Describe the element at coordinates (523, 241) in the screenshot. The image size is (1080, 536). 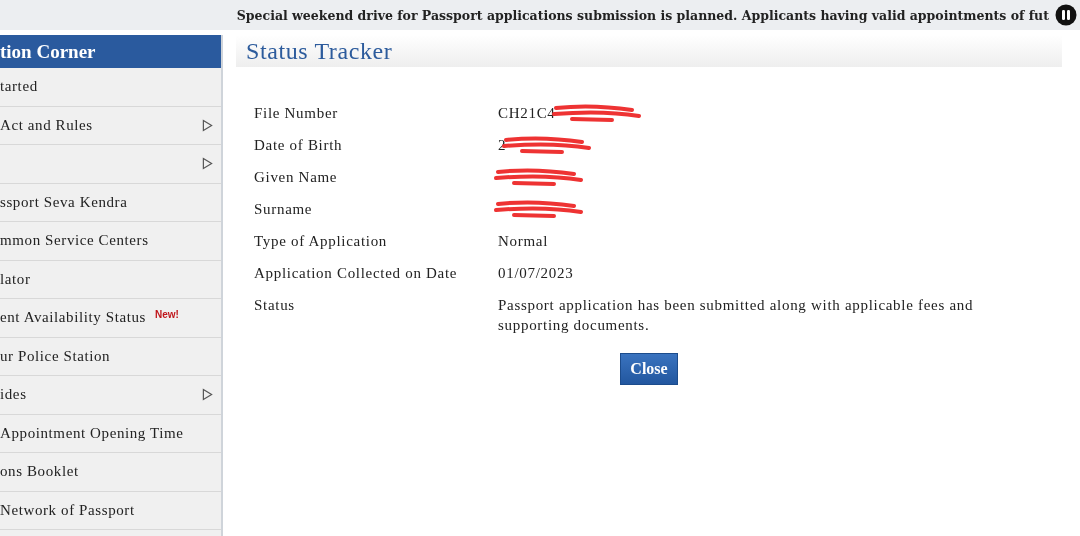
I see `field-value: Normal` at that location.